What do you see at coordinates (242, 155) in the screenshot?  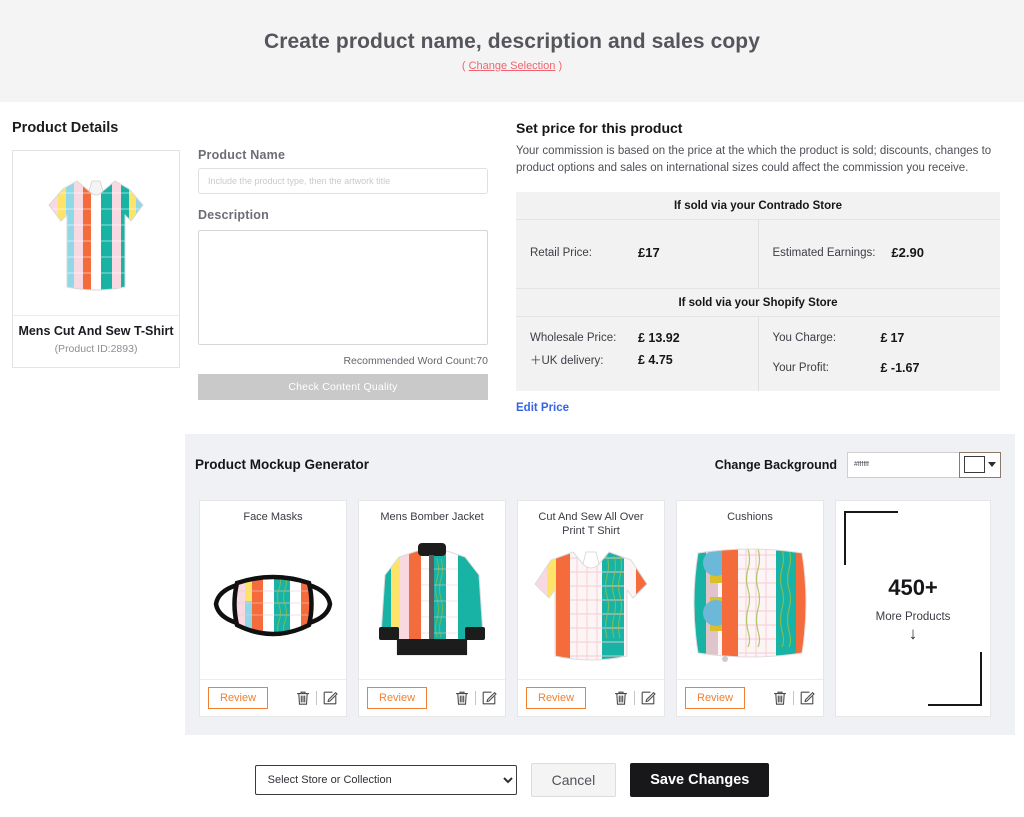 I see `product-name-label: Product Name` at bounding box center [242, 155].